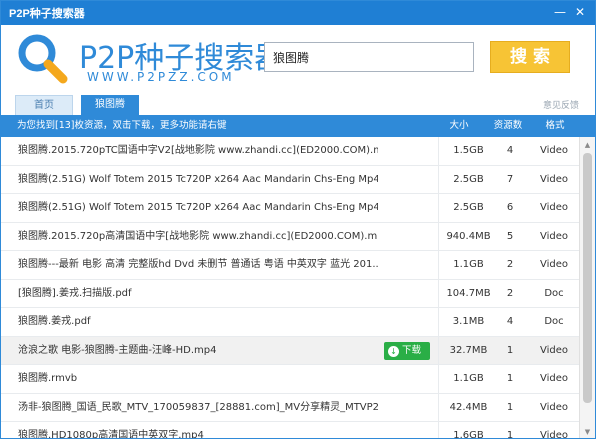 Image resolution: width=596 pixels, height=439 pixels. What do you see at coordinates (75, 293) in the screenshot?
I see `file-name: [狼图腾].姜戎.扫描版.pdf` at bounding box center [75, 293].